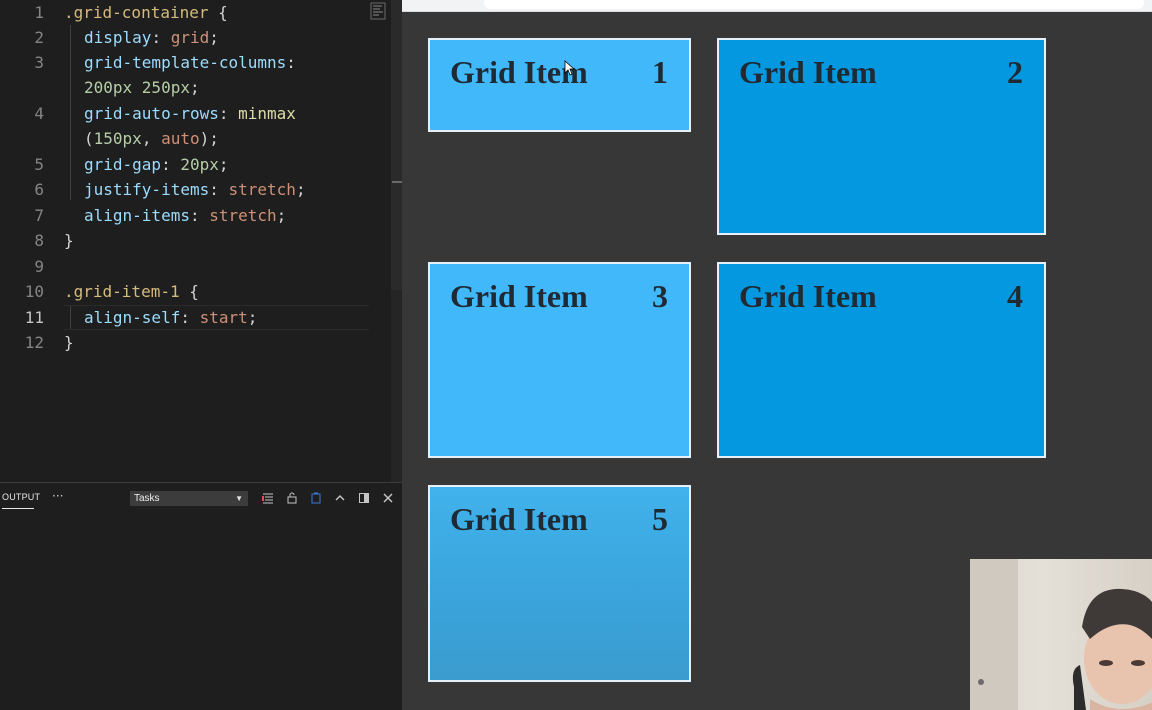  I want to click on toggle-layout-icon, so click(364, 498).